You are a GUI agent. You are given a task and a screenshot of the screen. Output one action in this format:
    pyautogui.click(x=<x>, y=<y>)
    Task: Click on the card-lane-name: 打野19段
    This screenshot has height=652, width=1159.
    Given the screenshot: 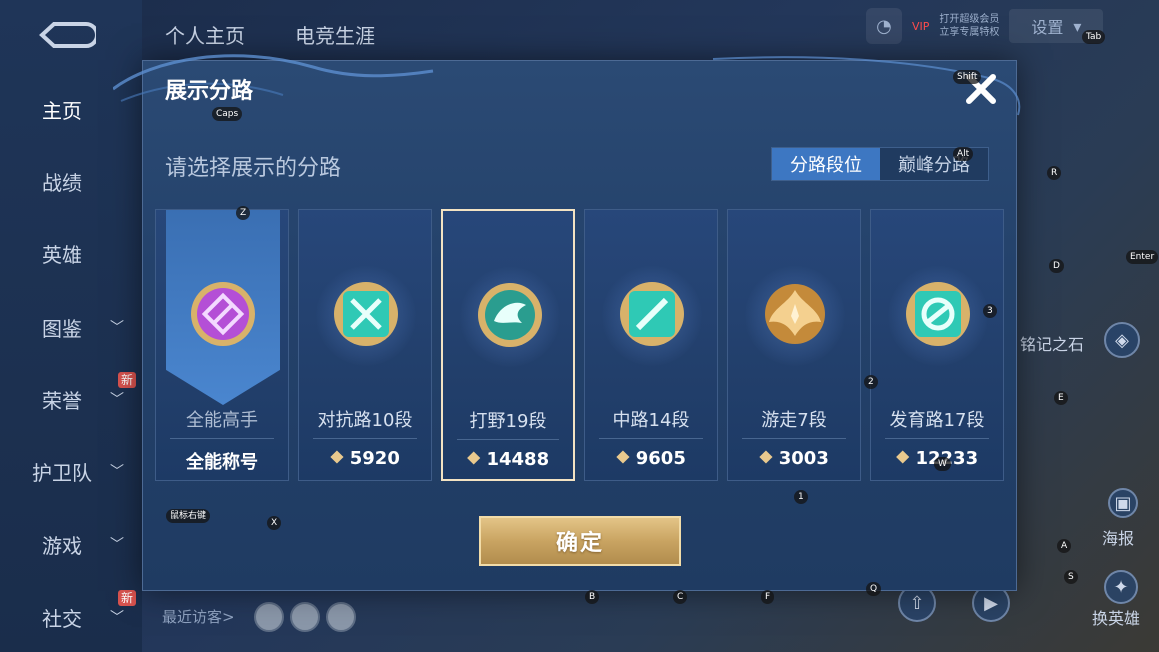 What is the action you would take?
    pyautogui.click(x=508, y=421)
    